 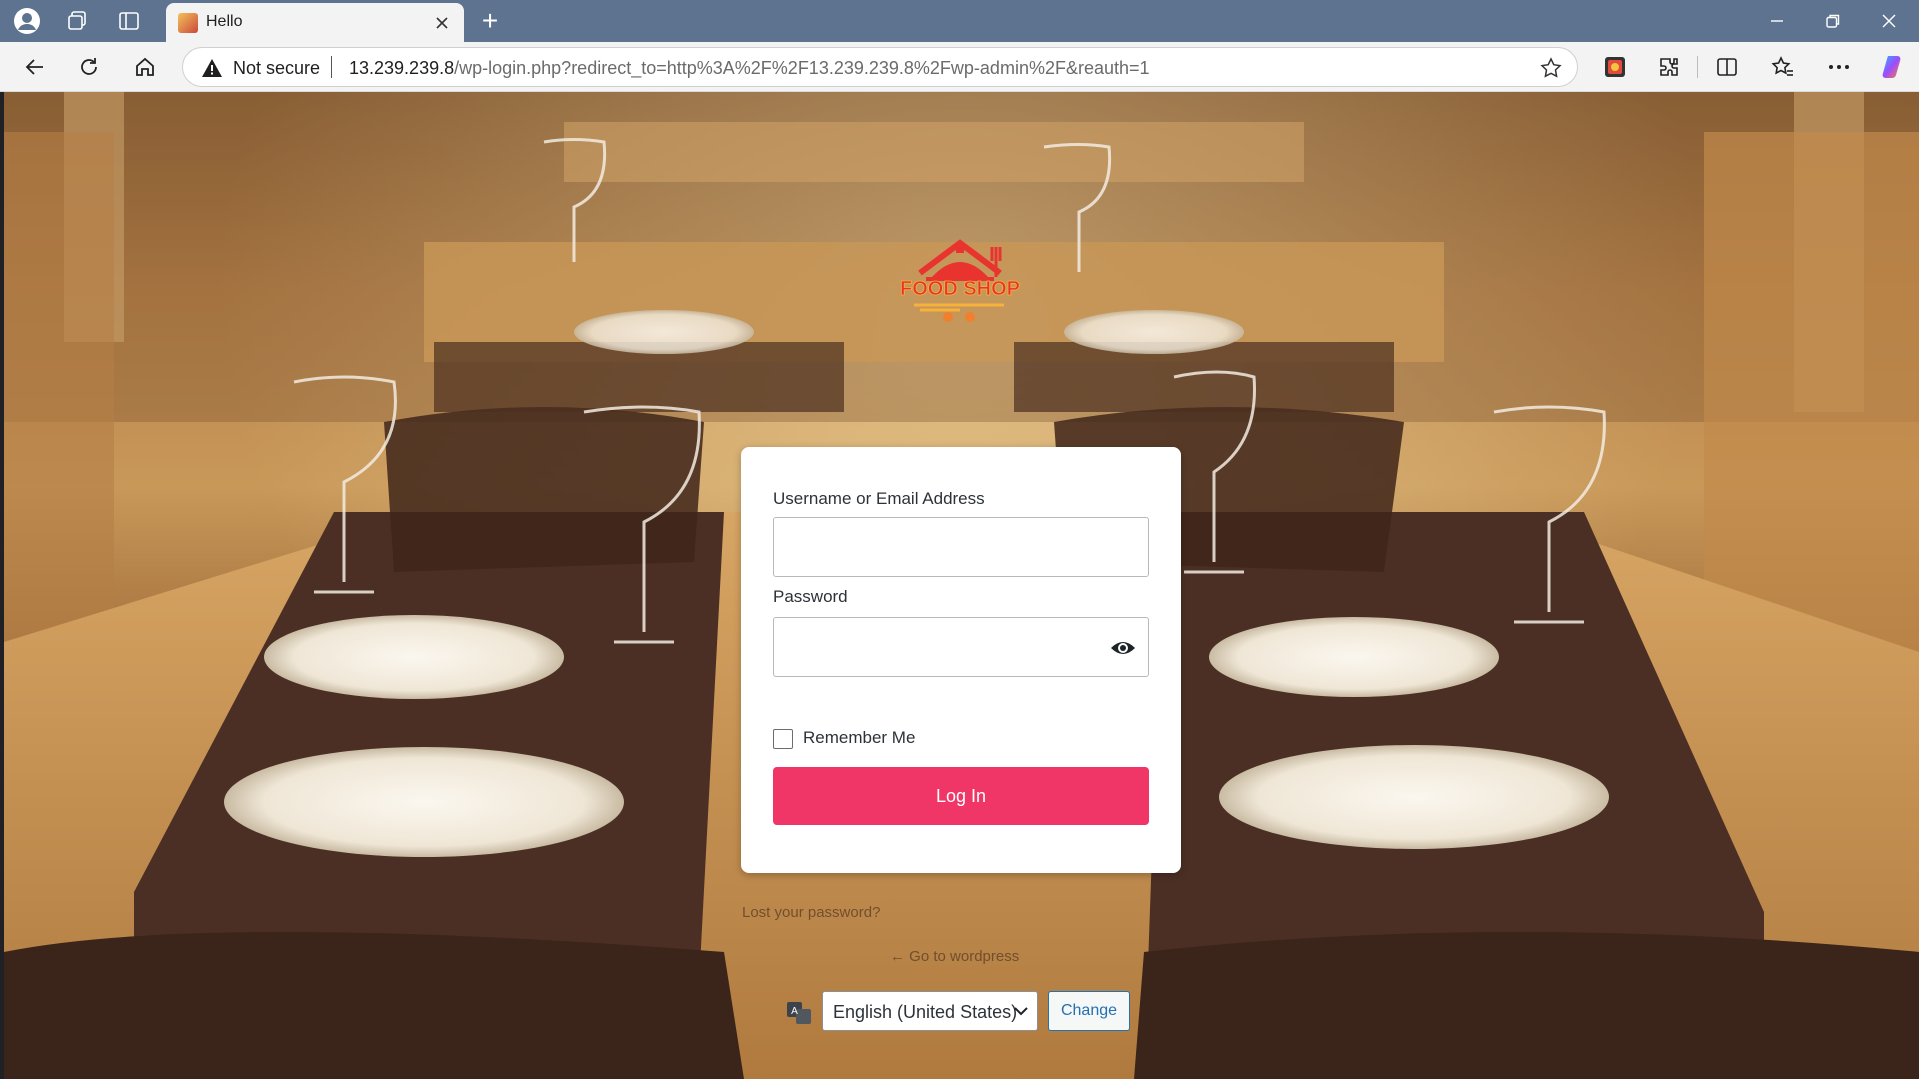 What do you see at coordinates (315, 22) in the screenshot?
I see `tab-active: Hello` at bounding box center [315, 22].